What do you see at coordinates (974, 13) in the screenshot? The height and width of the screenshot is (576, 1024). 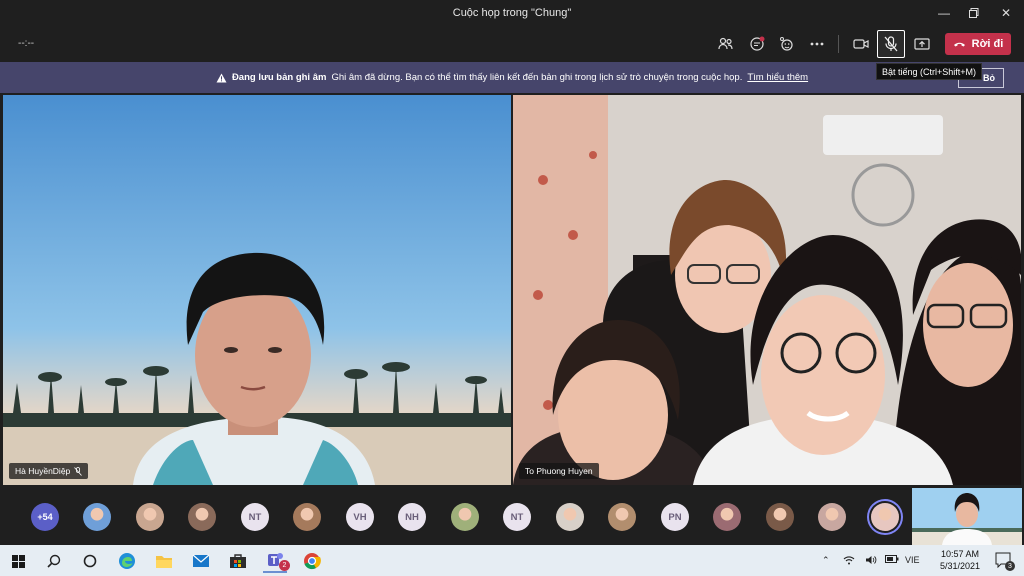 I see `maximize-icon` at bounding box center [974, 13].